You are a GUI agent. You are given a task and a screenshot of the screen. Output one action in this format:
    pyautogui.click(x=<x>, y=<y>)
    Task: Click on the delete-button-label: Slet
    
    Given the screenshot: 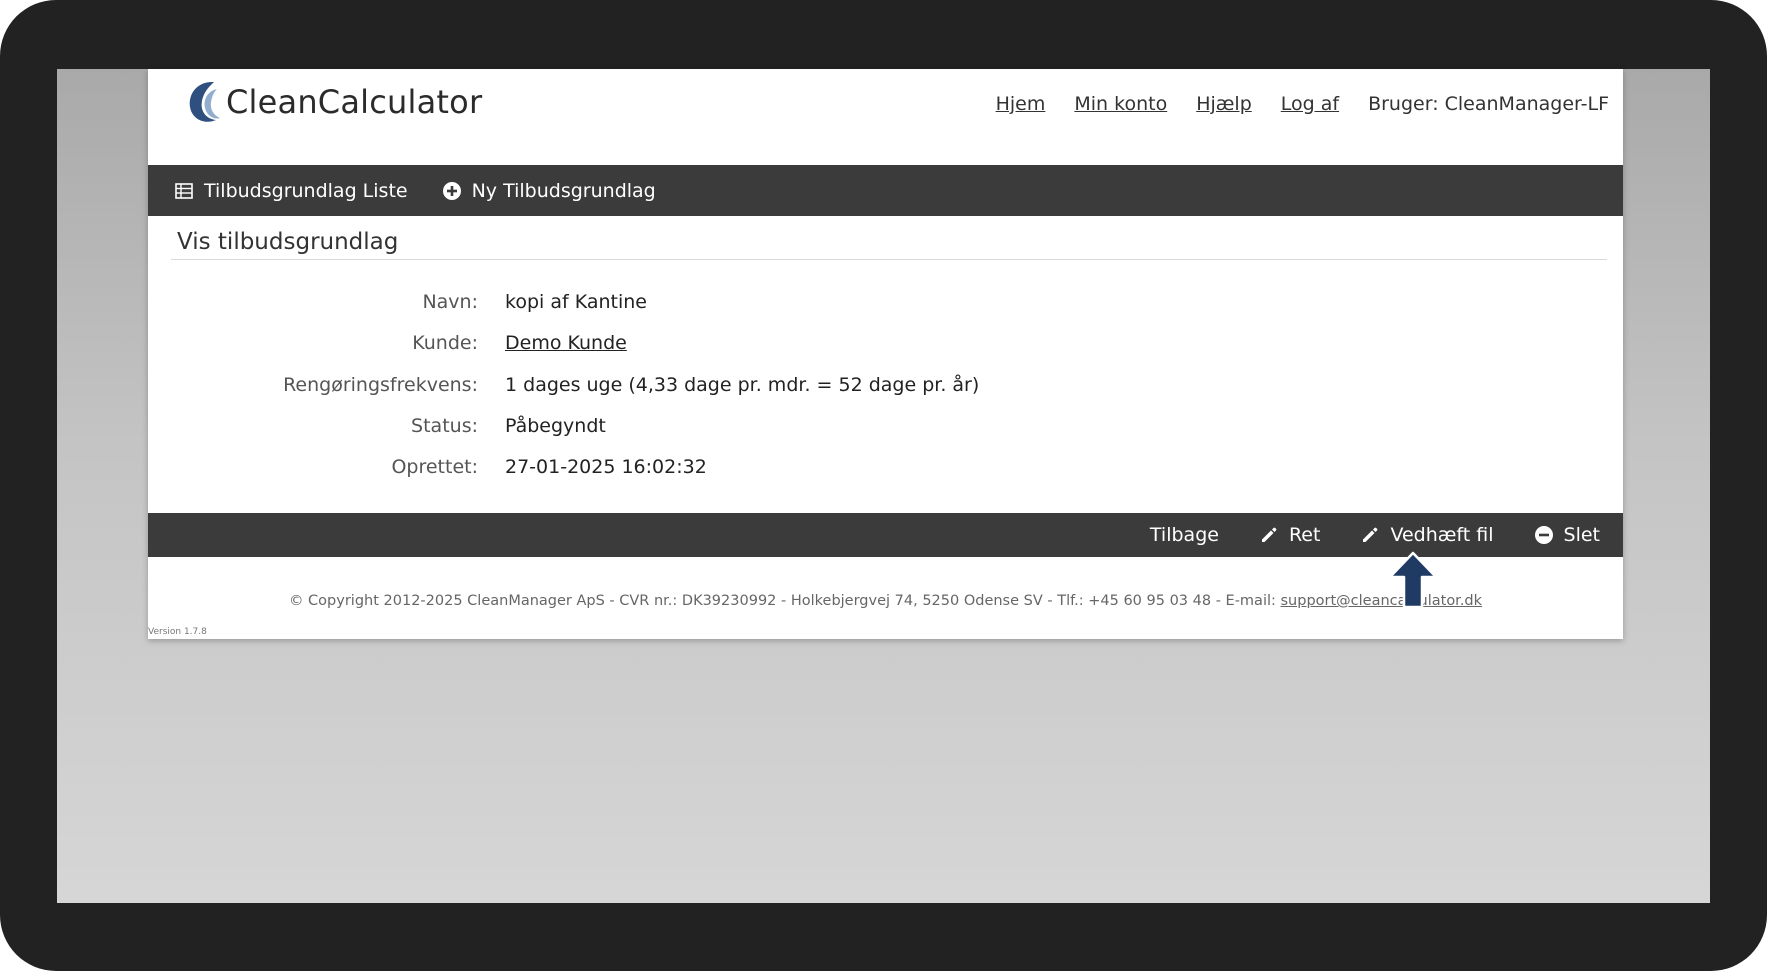 What is the action you would take?
    pyautogui.click(x=1581, y=535)
    